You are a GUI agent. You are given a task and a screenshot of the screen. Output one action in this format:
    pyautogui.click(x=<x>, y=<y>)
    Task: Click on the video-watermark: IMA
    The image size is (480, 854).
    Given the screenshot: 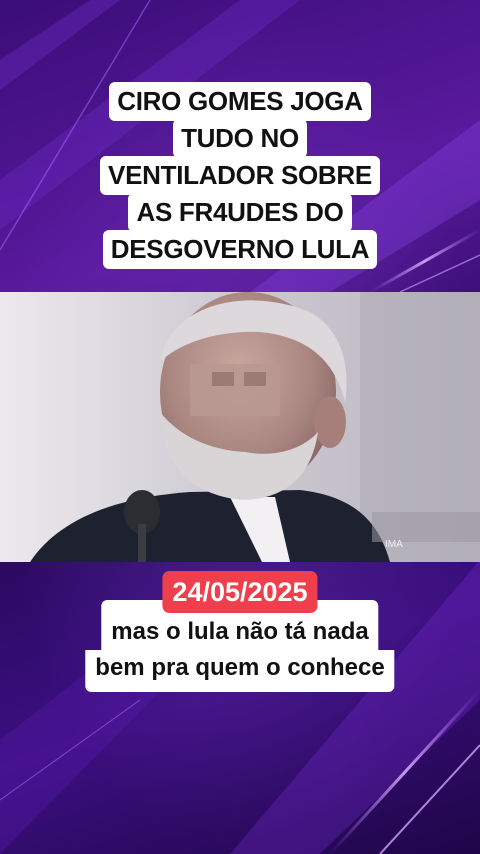 What is the action you would take?
    pyautogui.click(x=394, y=544)
    